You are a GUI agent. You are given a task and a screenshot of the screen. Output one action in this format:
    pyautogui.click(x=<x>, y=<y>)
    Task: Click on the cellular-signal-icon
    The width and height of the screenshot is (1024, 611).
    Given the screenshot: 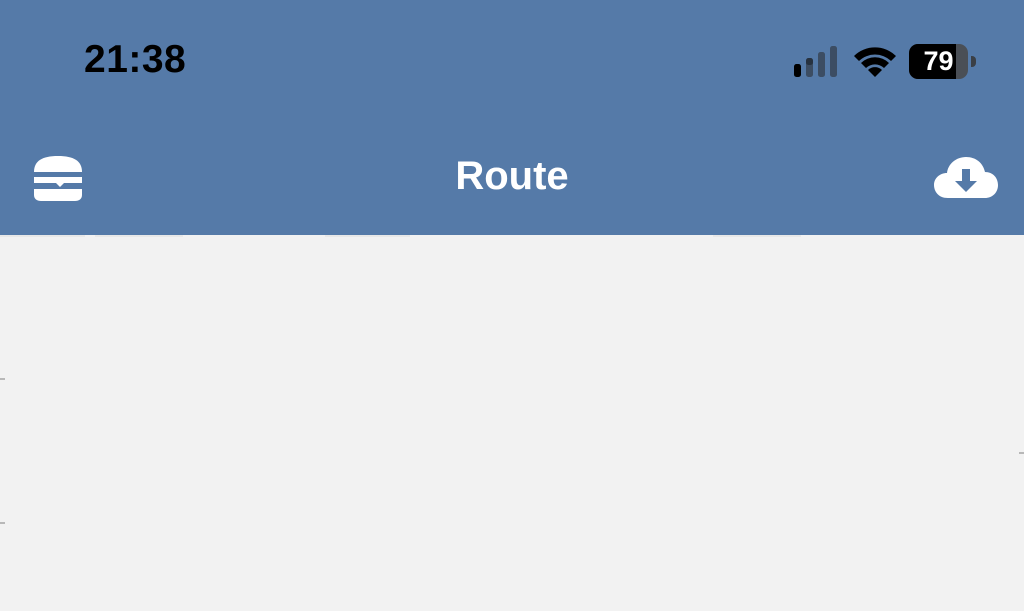 What is the action you would take?
    pyautogui.click(x=815, y=61)
    